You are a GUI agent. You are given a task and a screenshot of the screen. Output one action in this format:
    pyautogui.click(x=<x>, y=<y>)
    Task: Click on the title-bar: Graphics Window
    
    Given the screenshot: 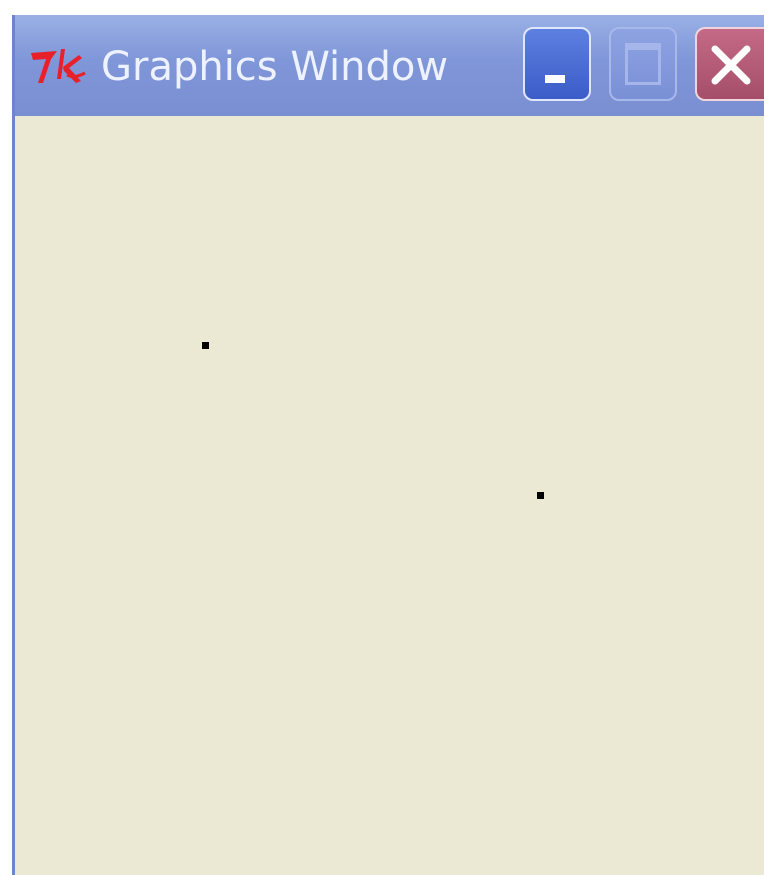 What is the action you would take?
    pyautogui.click(x=389, y=66)
    